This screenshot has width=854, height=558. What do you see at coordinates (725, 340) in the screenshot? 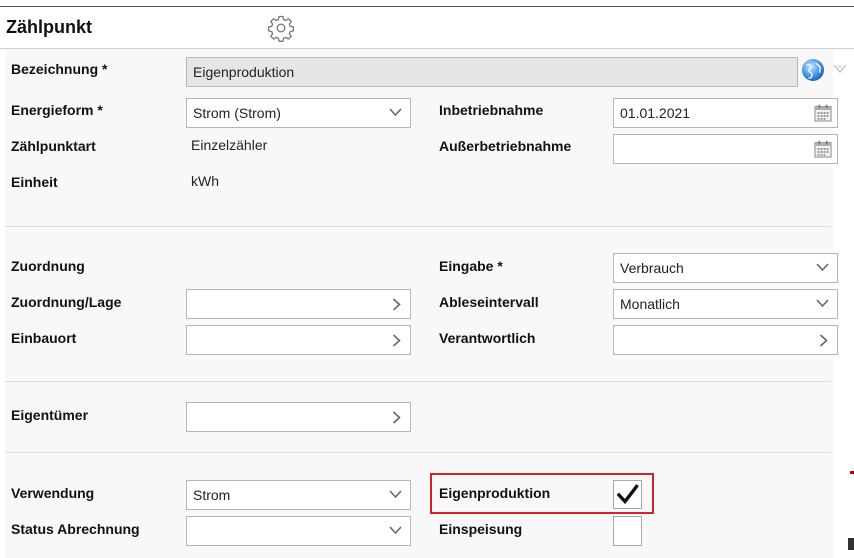
I see `verantwortlich-lookup` at bounding box center [725, 340].